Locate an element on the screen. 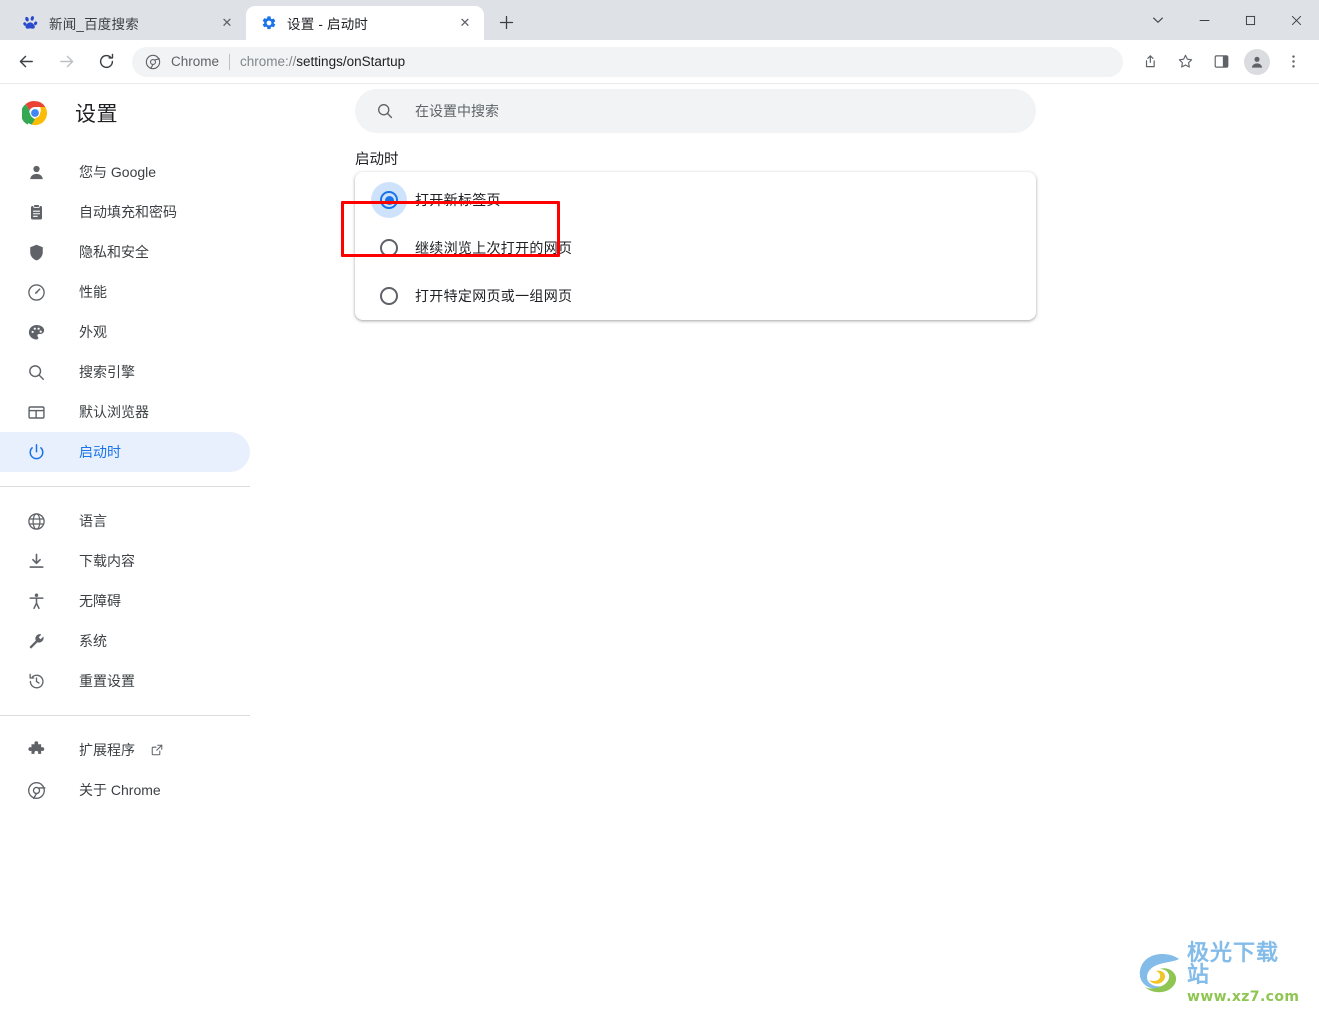  minimize-button is located at coordinates (1204, 20).